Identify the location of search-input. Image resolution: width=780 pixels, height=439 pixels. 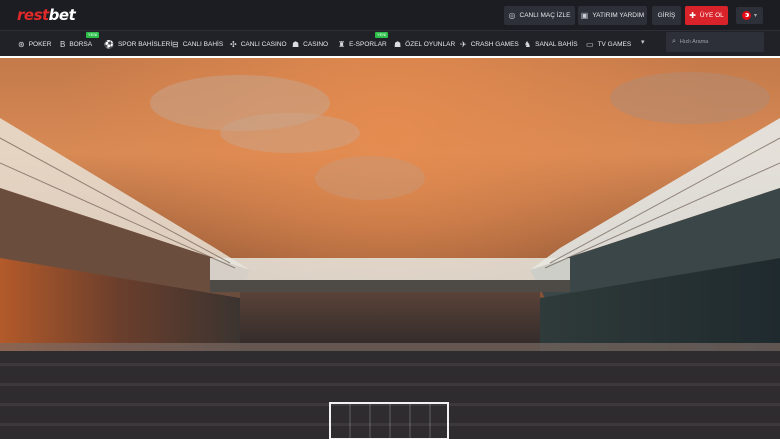
(718, 42).